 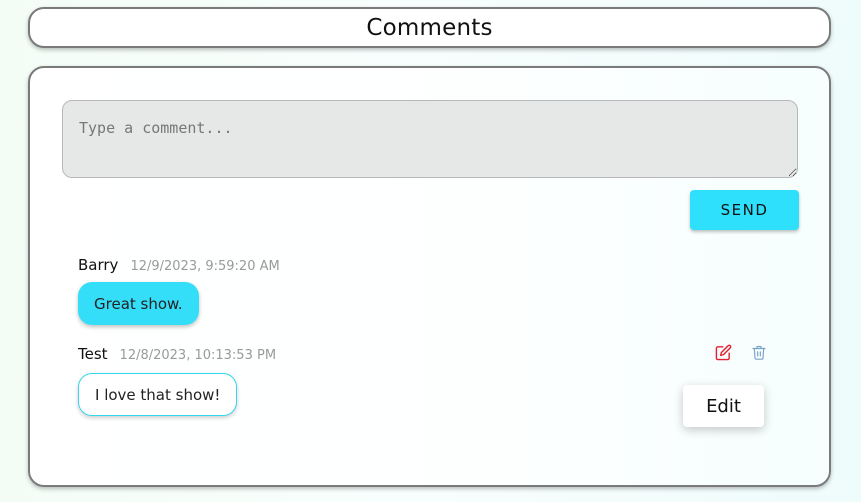 What do you see at coordinates (759, 352) in the screenshot?
I see `trash-icon` at bounding box center [759, 352].